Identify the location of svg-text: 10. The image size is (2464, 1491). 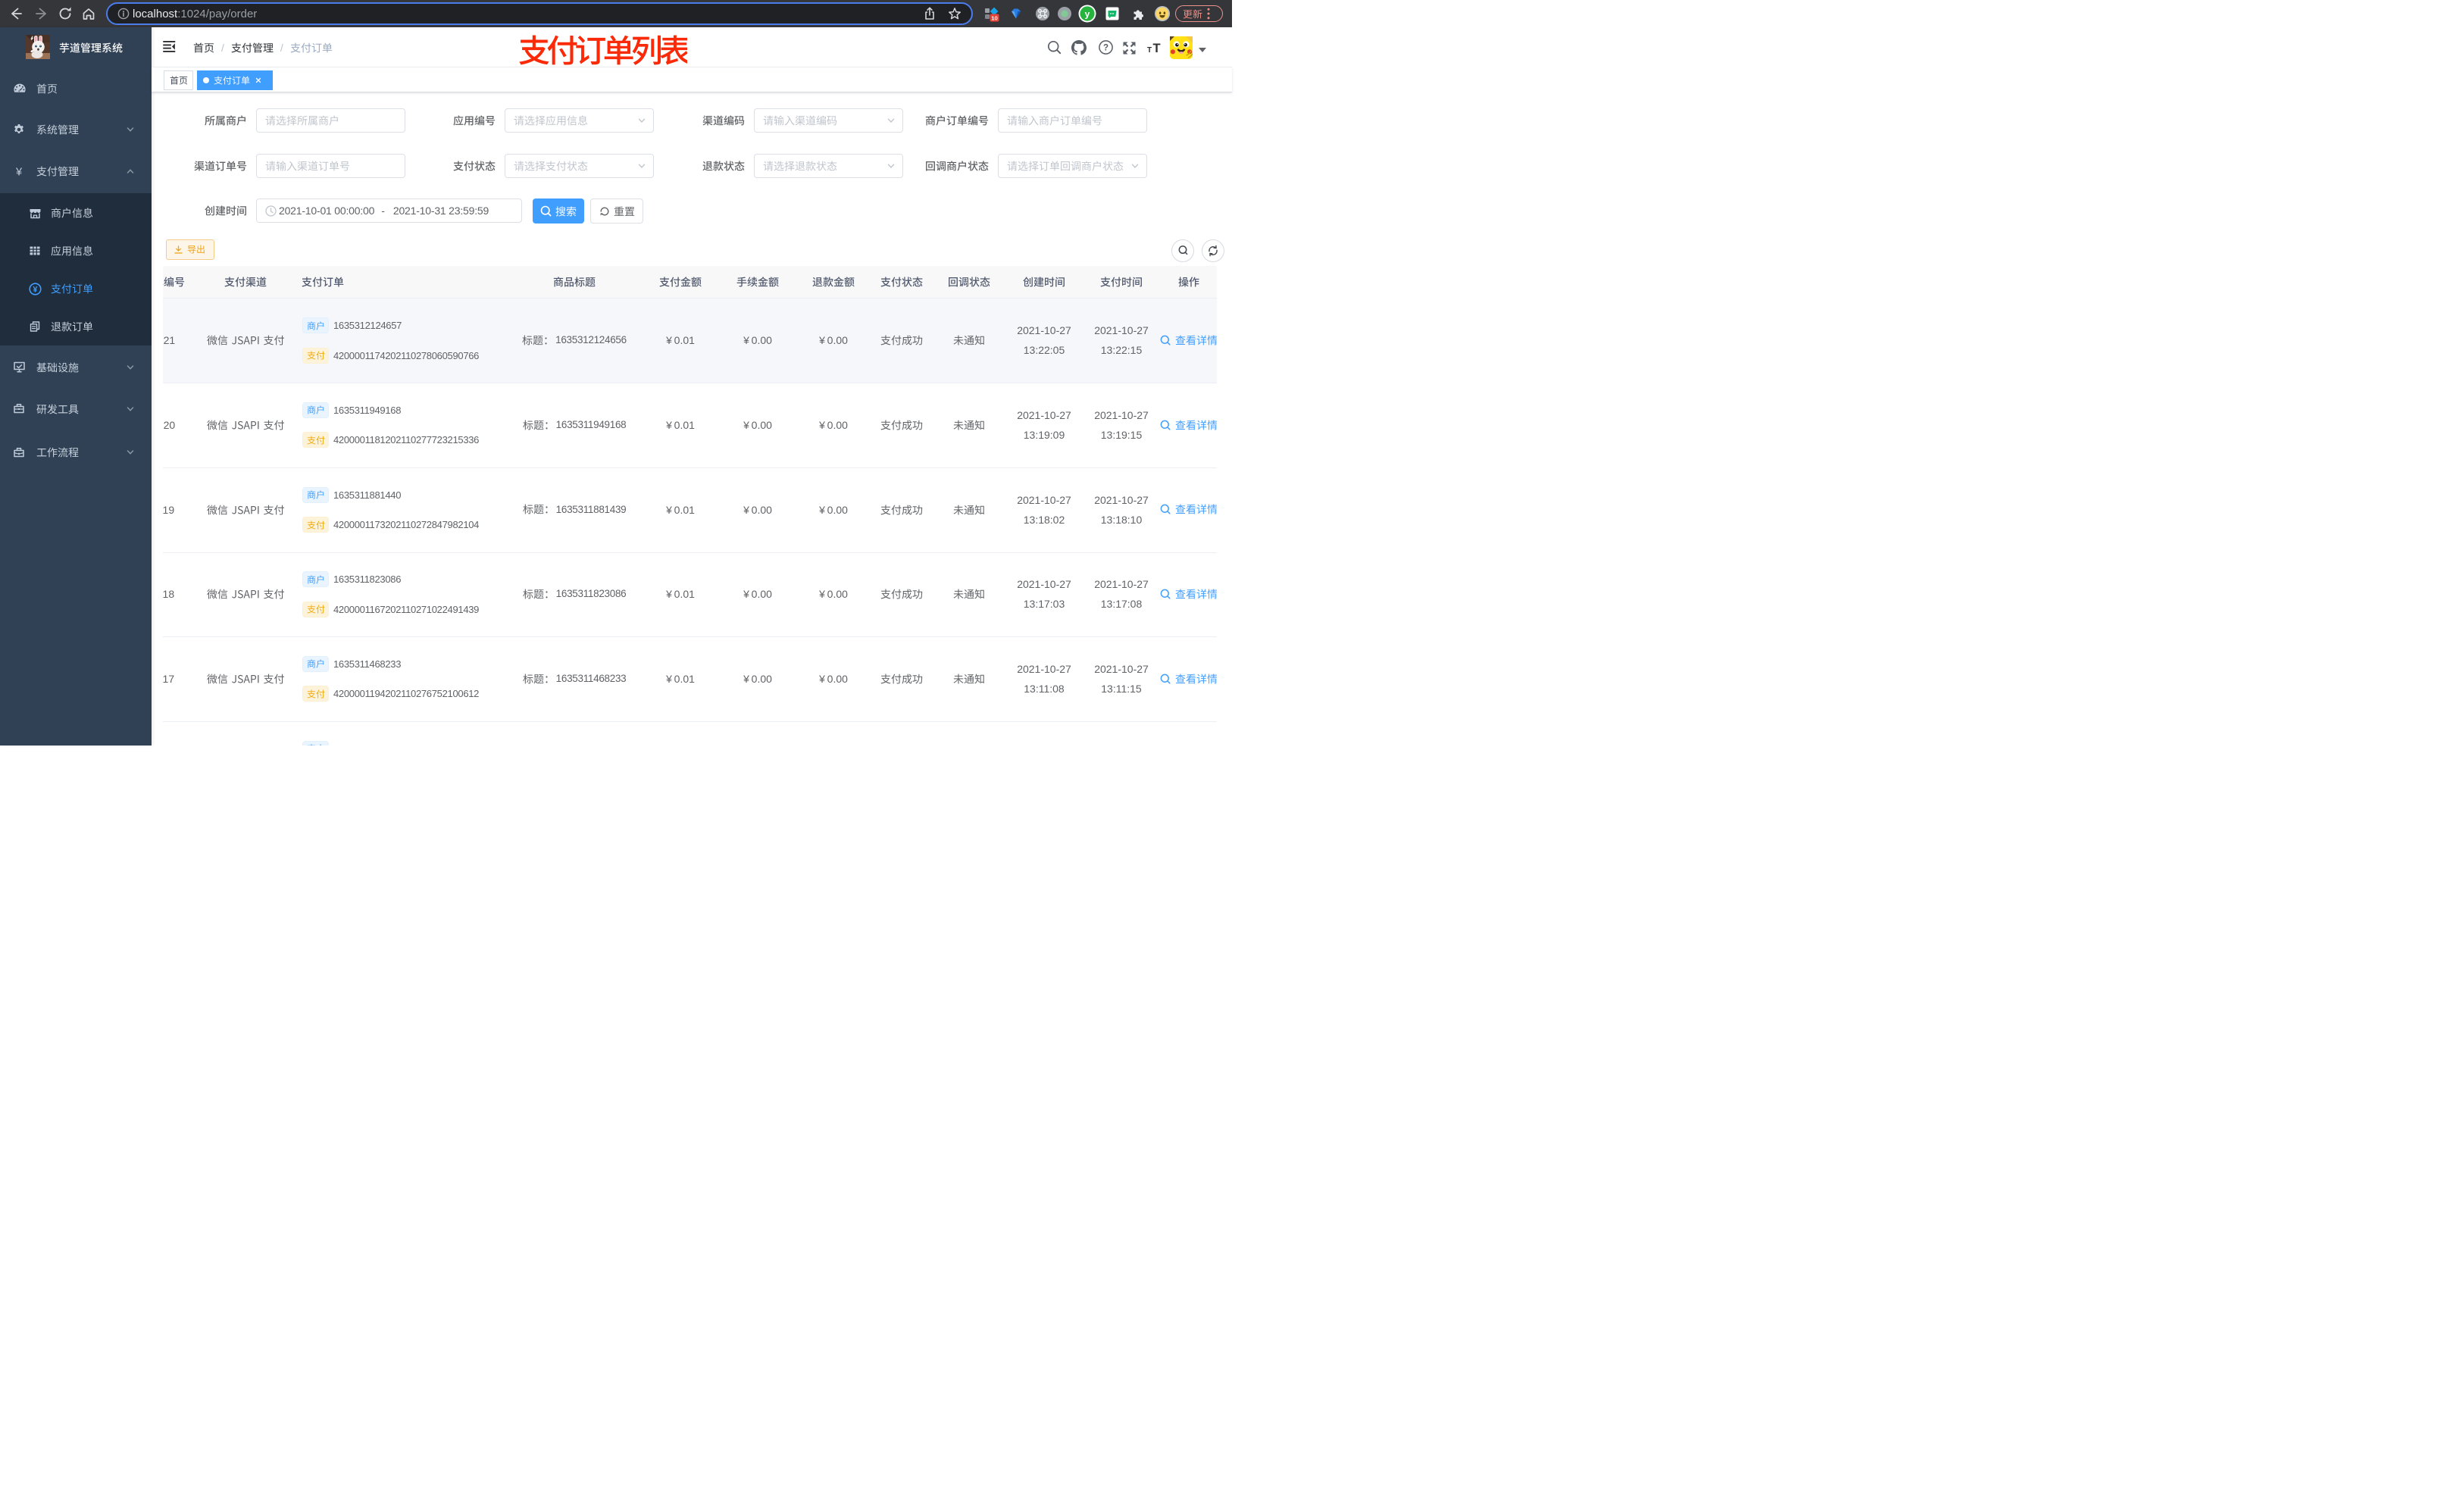
(994, 17).